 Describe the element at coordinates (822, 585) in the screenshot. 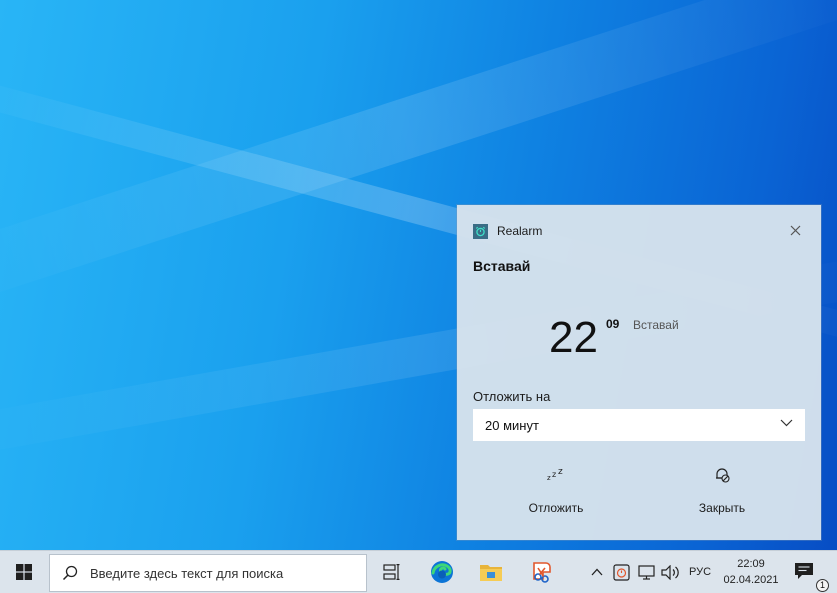

I see `notification-count-badge: 1` at that location.